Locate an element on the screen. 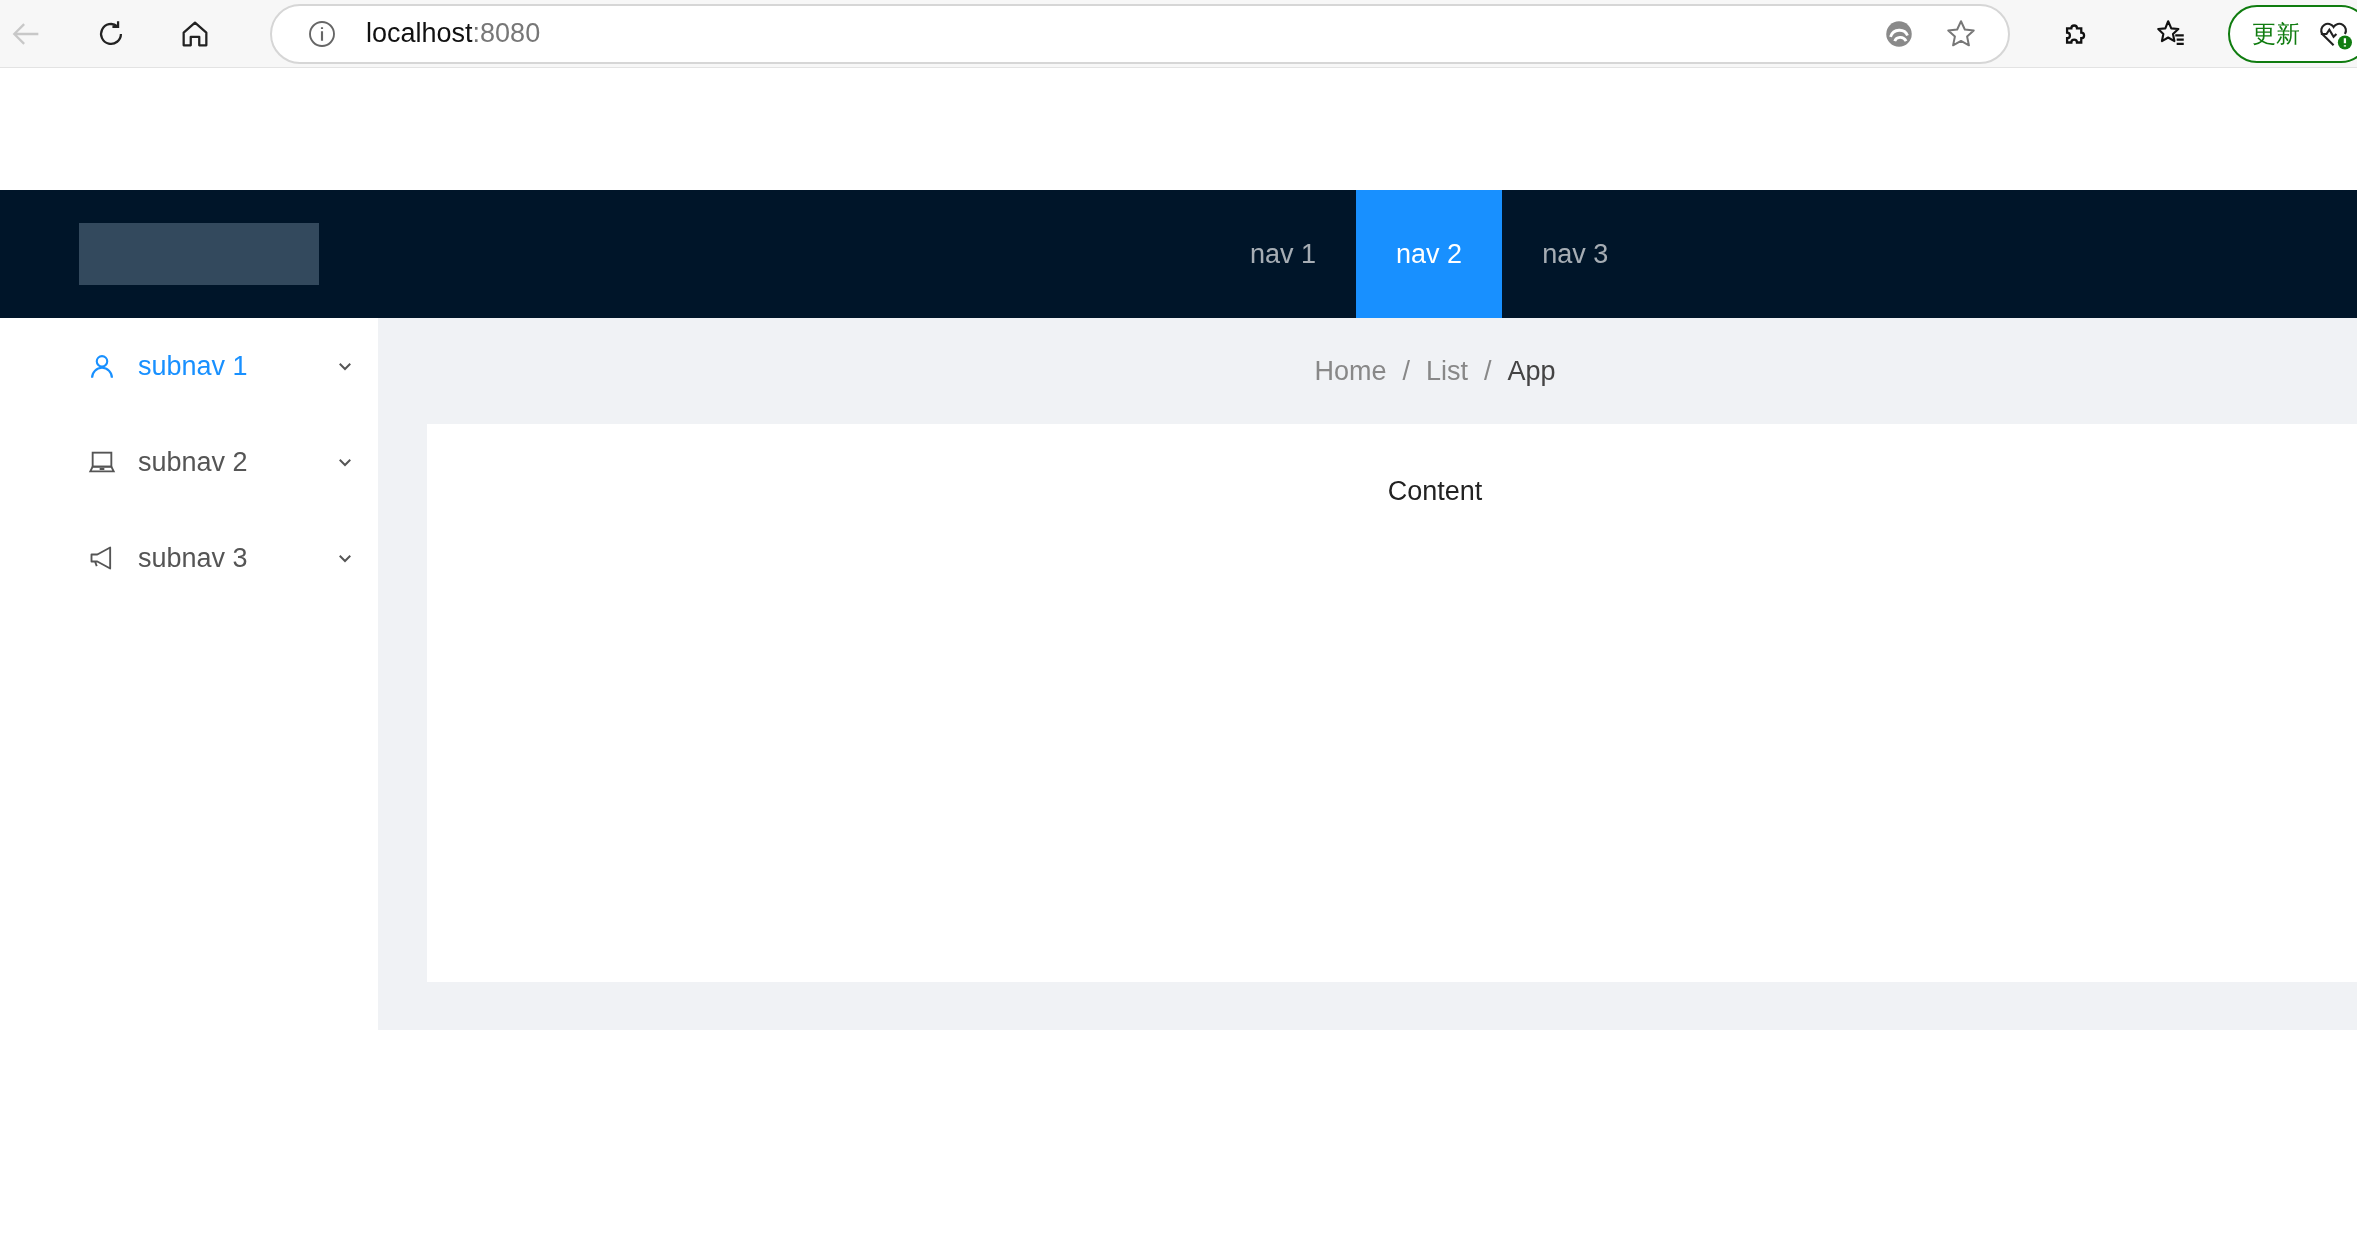 This screenshot has width=2357, height=1254. nav-item: nav 3 is located at coordinates (1575, 254).